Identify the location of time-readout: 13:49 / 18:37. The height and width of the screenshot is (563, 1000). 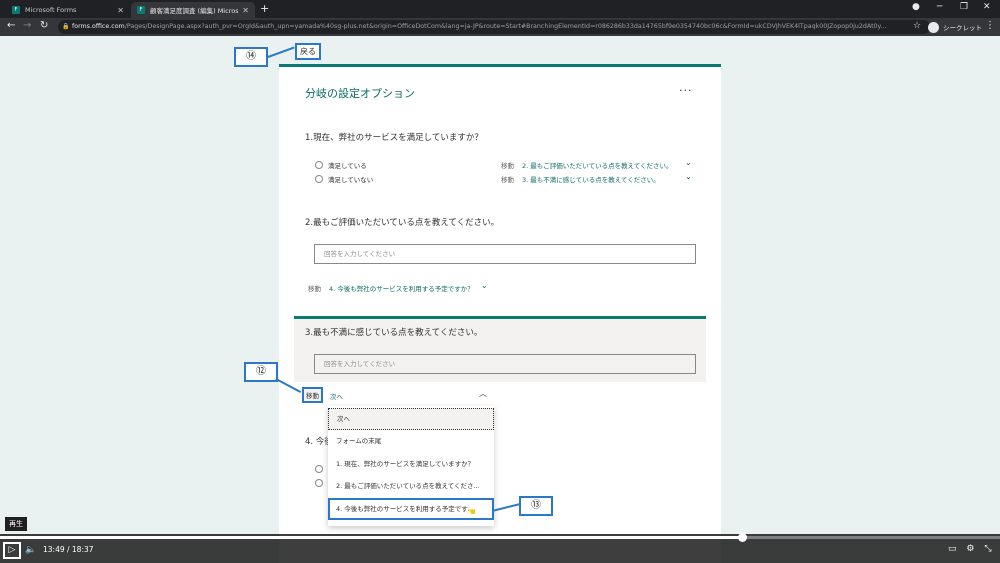
(68, 549).